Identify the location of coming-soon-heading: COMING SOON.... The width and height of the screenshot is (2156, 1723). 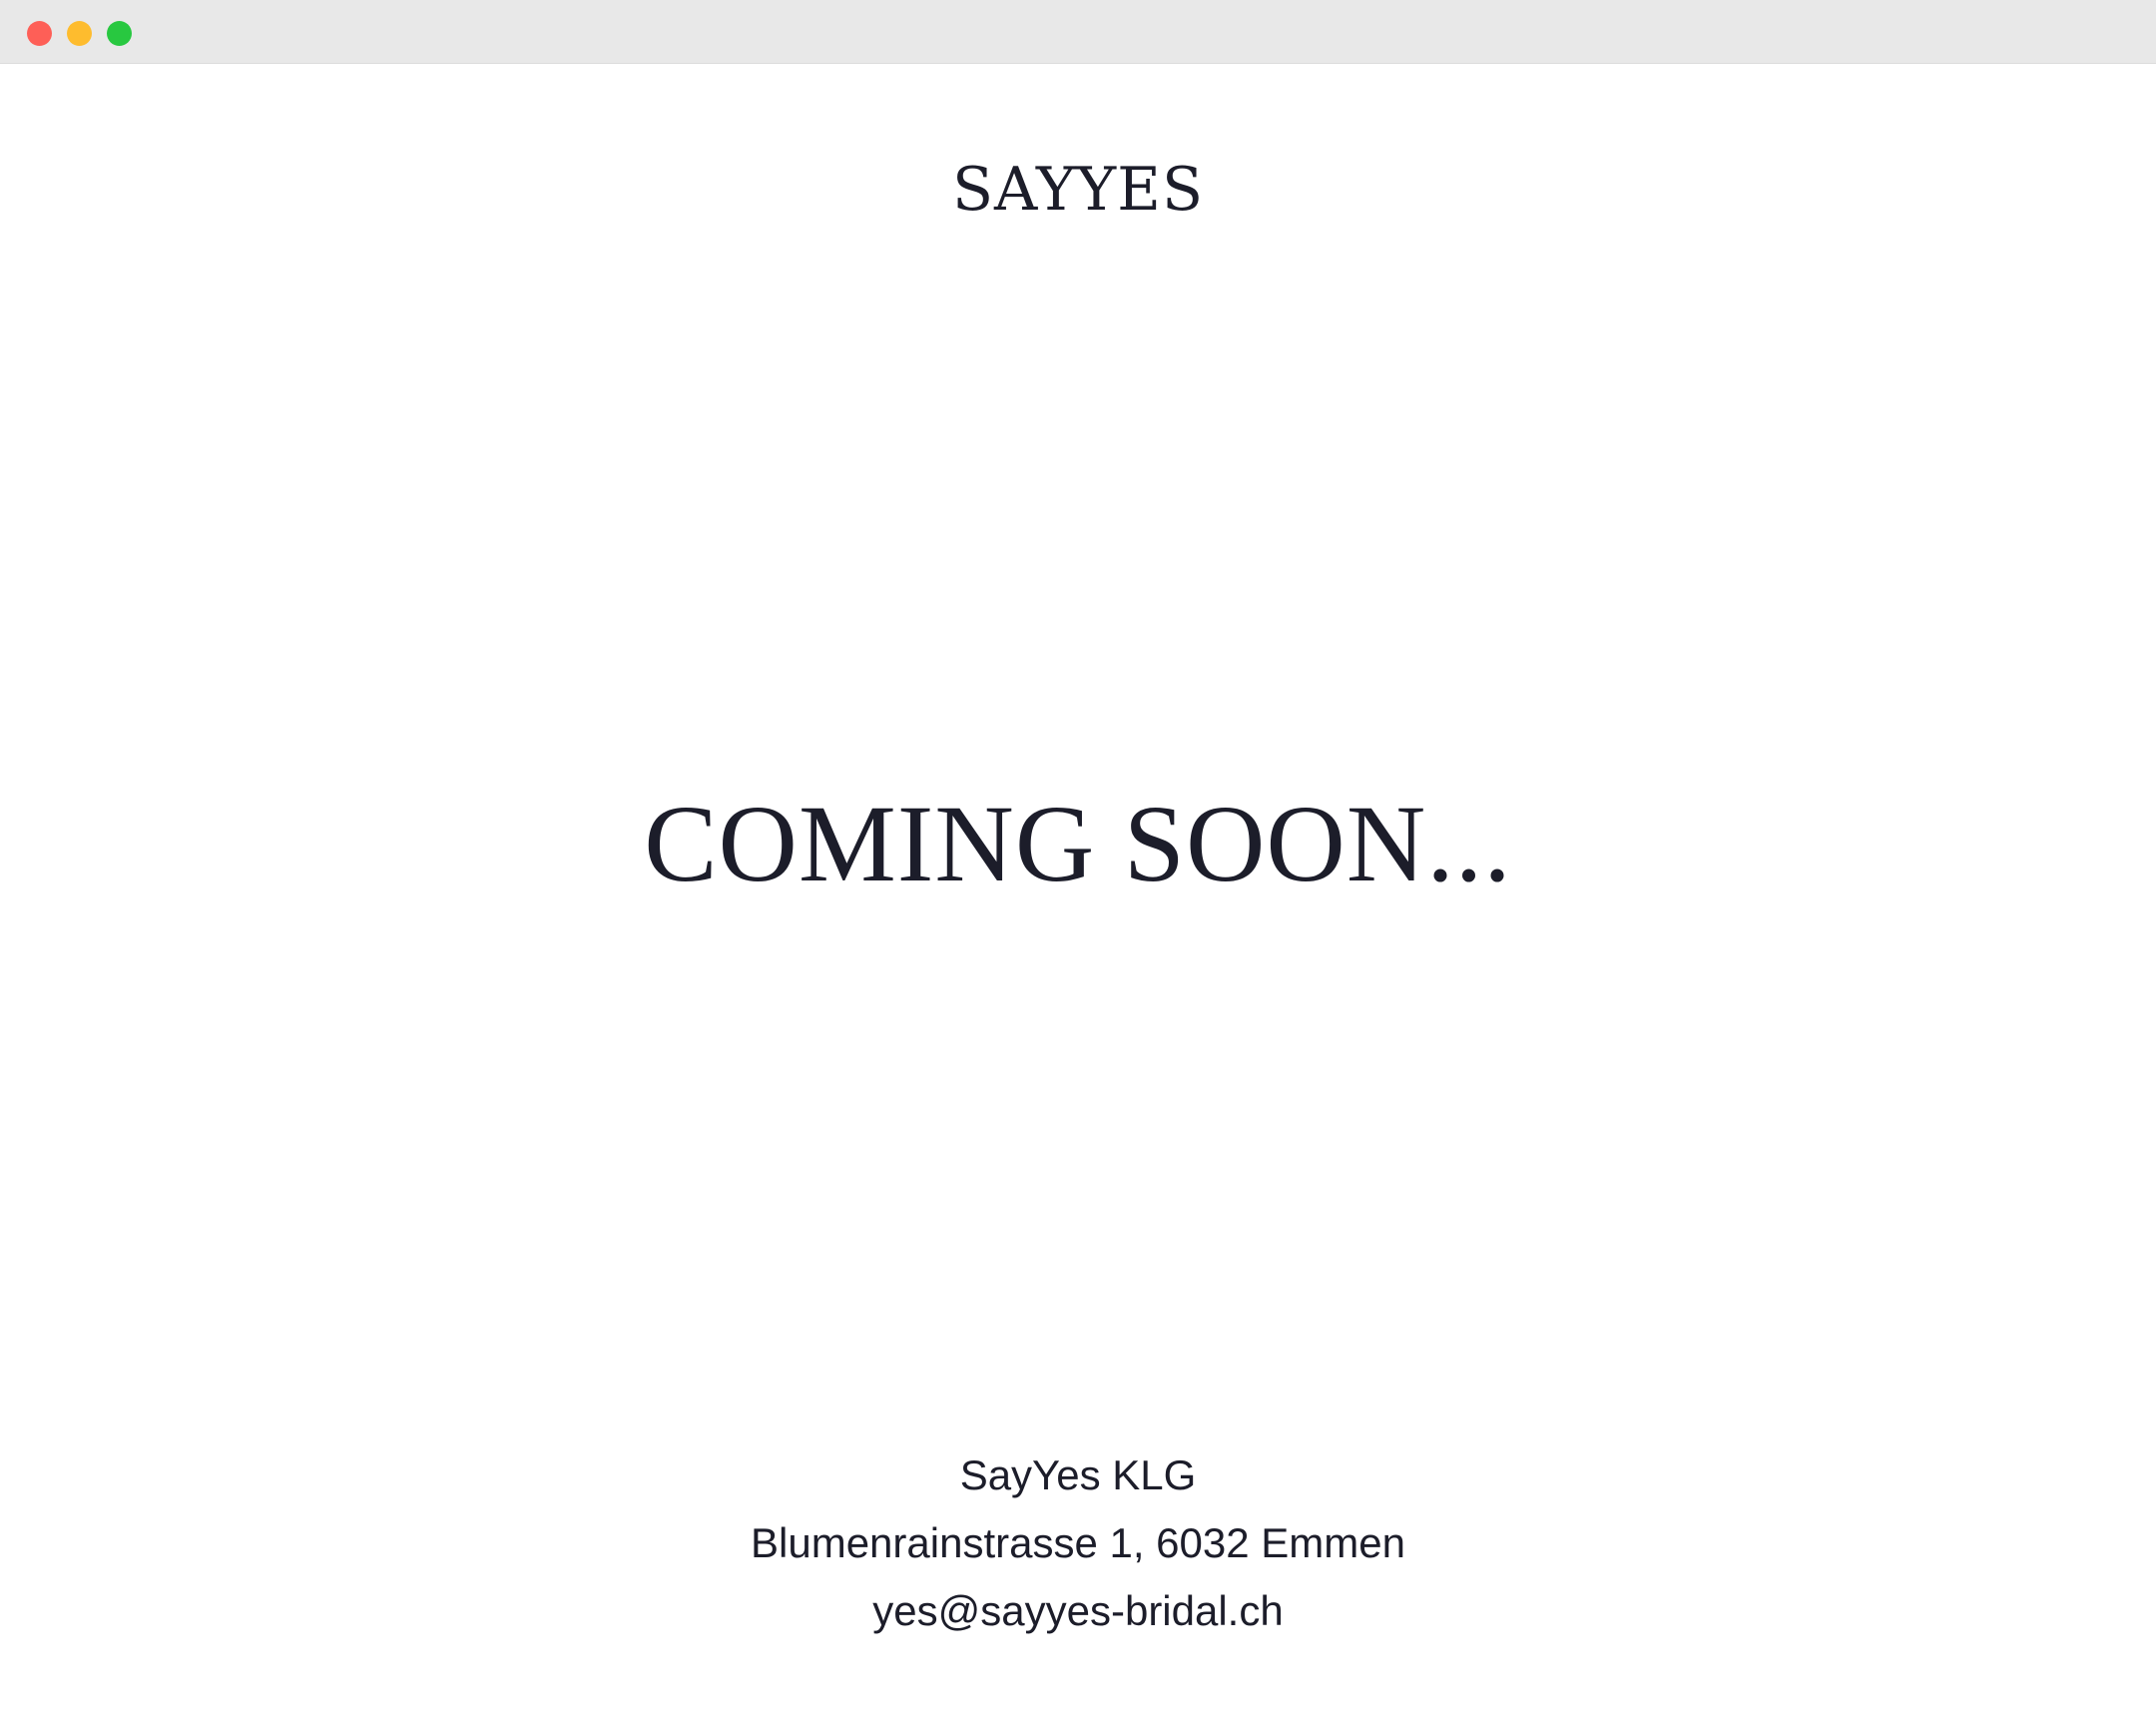
(1078, 843).